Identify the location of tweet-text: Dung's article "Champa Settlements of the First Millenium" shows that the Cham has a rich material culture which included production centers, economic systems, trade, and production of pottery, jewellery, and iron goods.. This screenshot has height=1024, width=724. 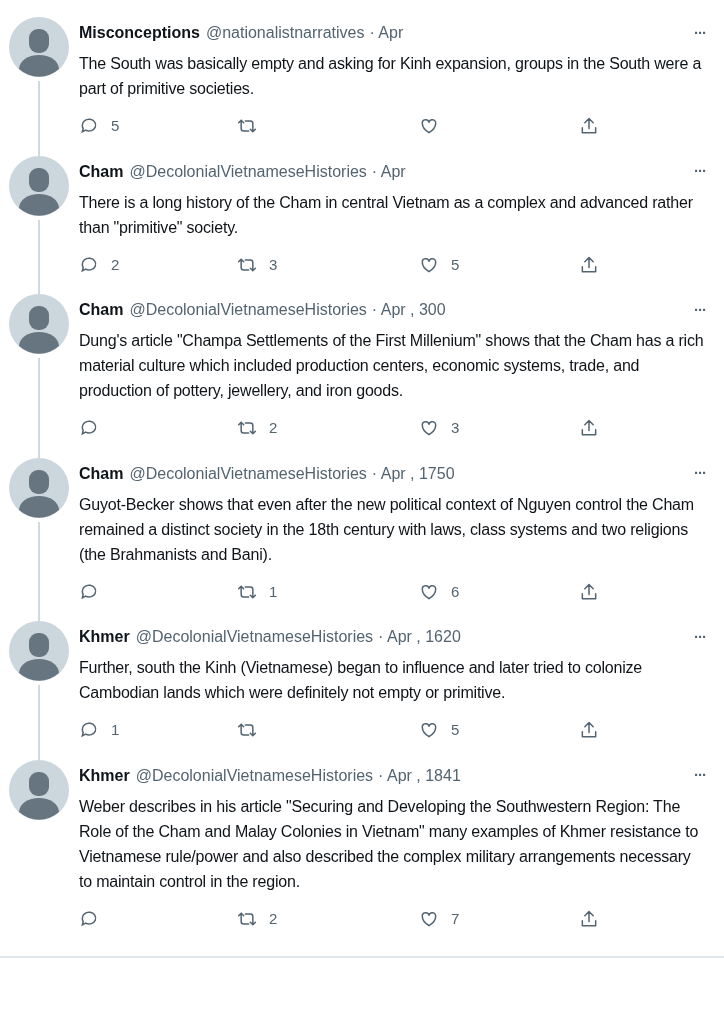
(392, 366).